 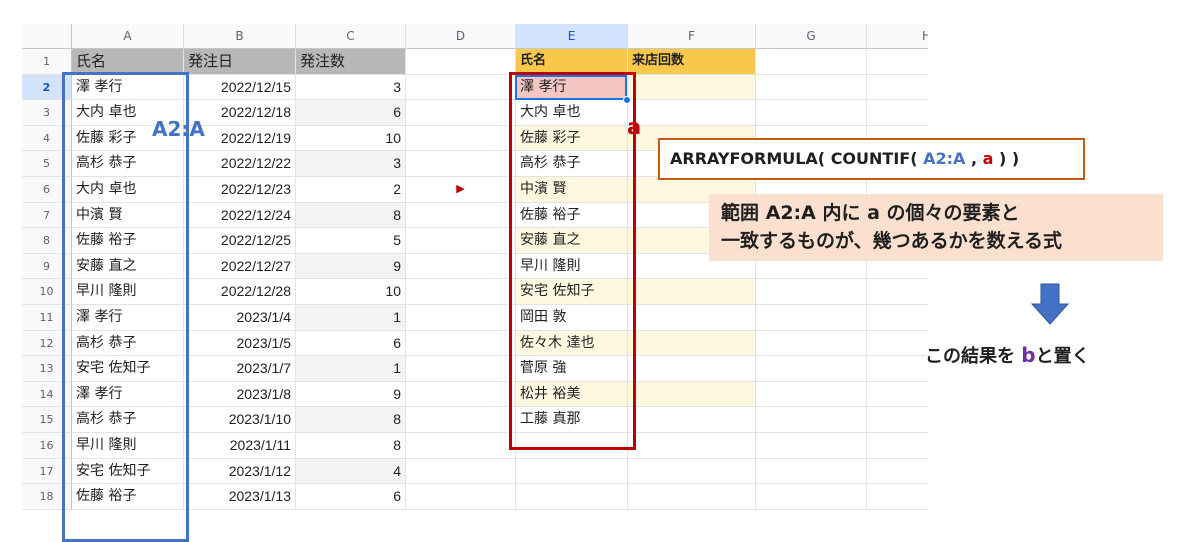 I want to click on column-header-d: D, so click(x=461, y=36).